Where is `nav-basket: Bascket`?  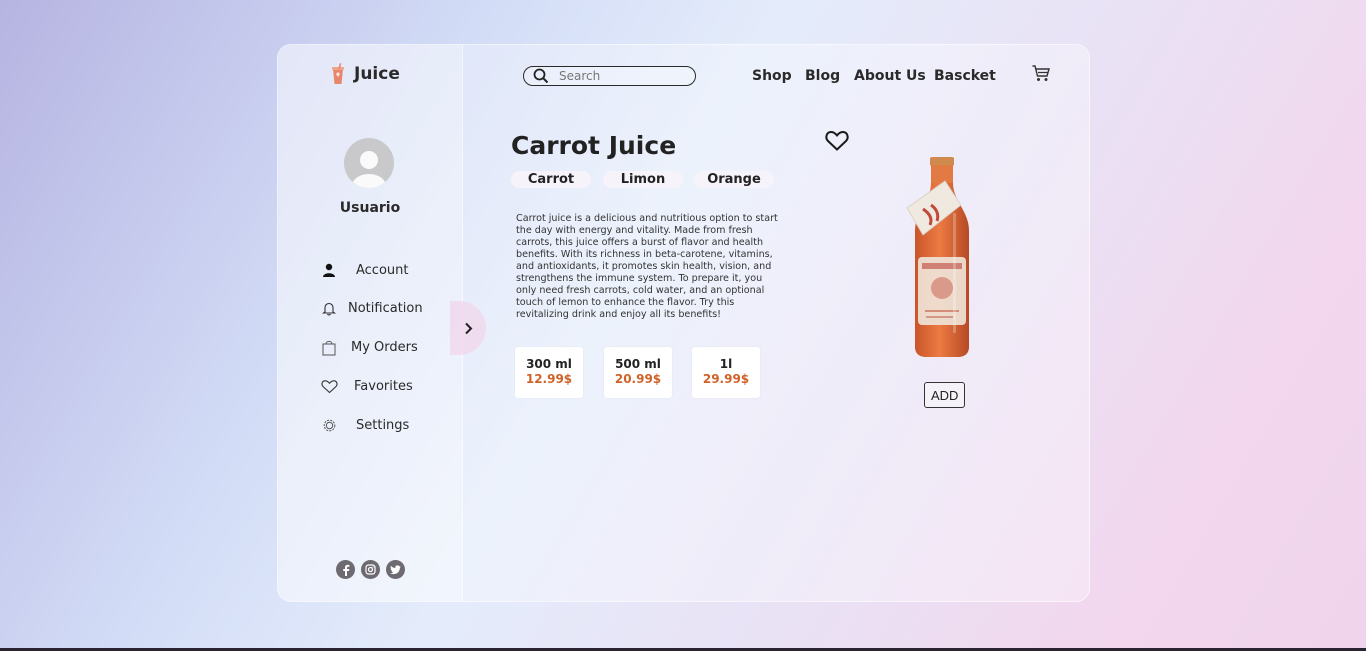 nav-basket: Bascket is located at coordinates (965, 76).